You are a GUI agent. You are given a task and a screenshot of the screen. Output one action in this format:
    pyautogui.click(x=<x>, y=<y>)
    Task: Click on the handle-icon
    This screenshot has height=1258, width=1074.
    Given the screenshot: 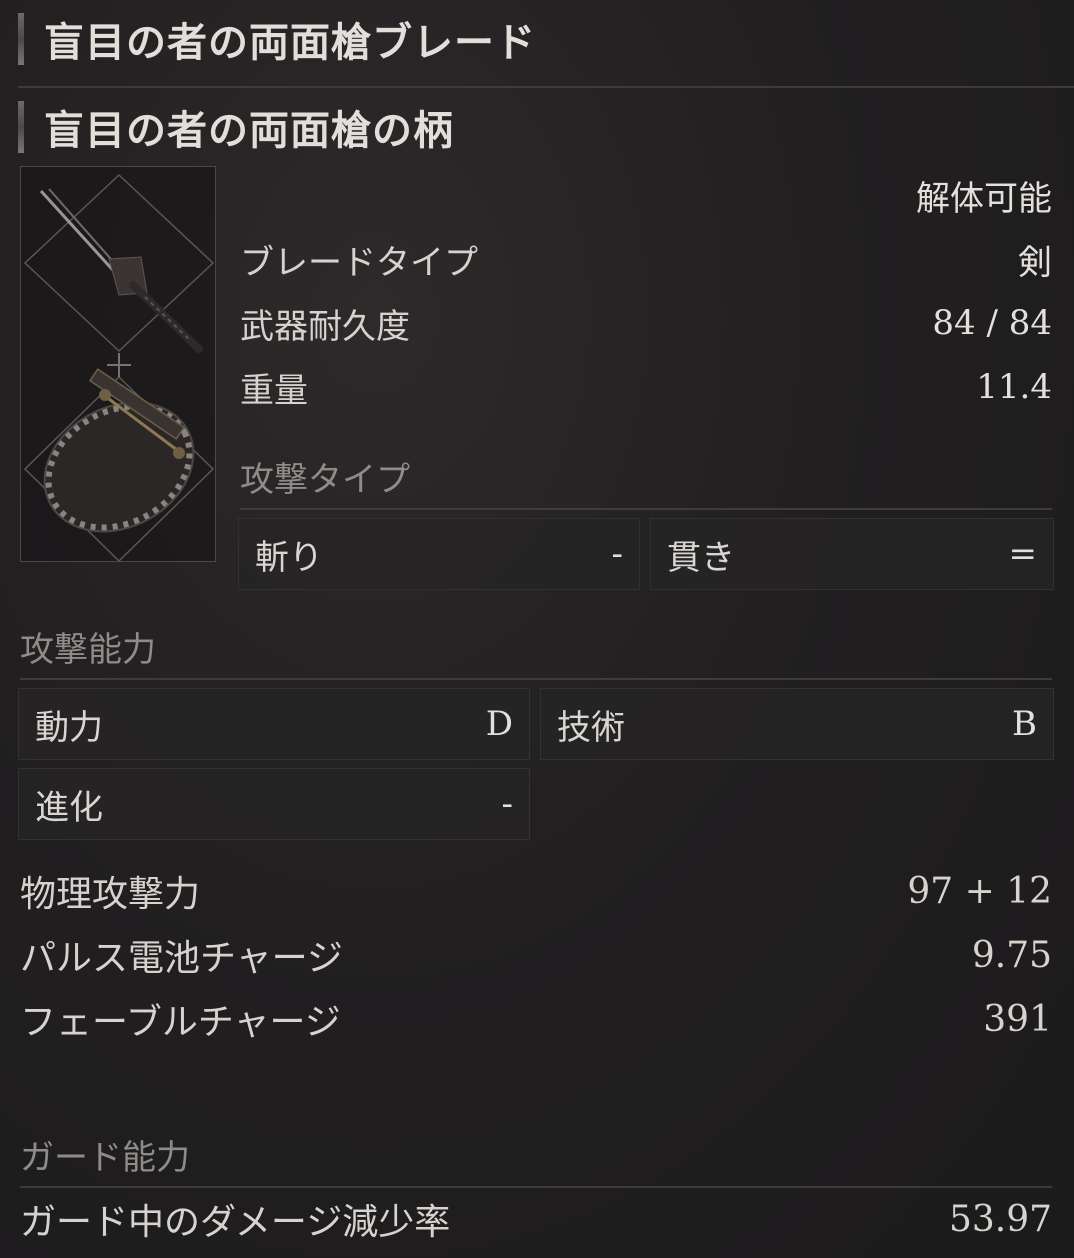 What is the action you would take?
    pyautogui.click(x=119, y=450)
    